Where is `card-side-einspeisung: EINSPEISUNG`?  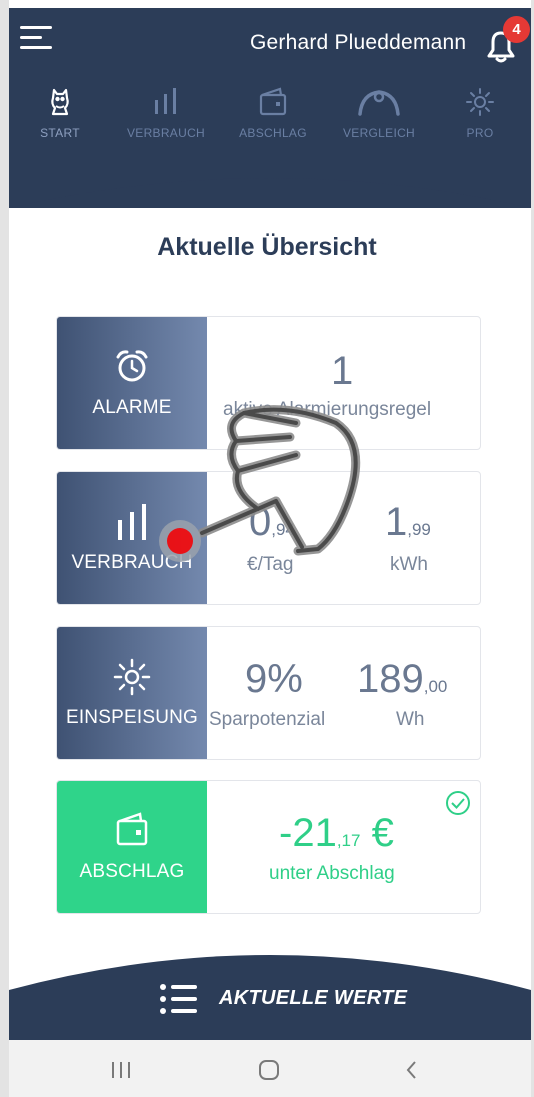
card-side-einspeisung: EINSPEISUNG is located at coordinates (132, 693).